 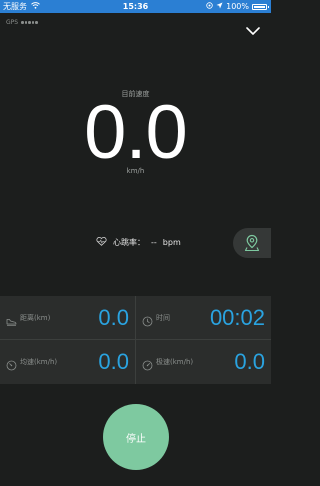 What do you see at coordinates (135, 171) in the screenshot?
I see `current-speed-unit: km/h` at bounding box center [135, 171].